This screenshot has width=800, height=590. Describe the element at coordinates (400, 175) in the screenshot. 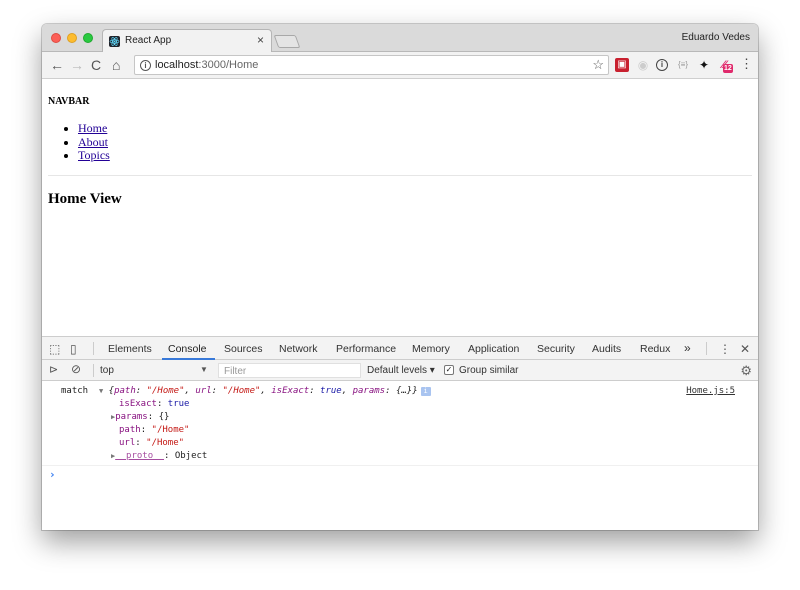

I see `divider` at that location.